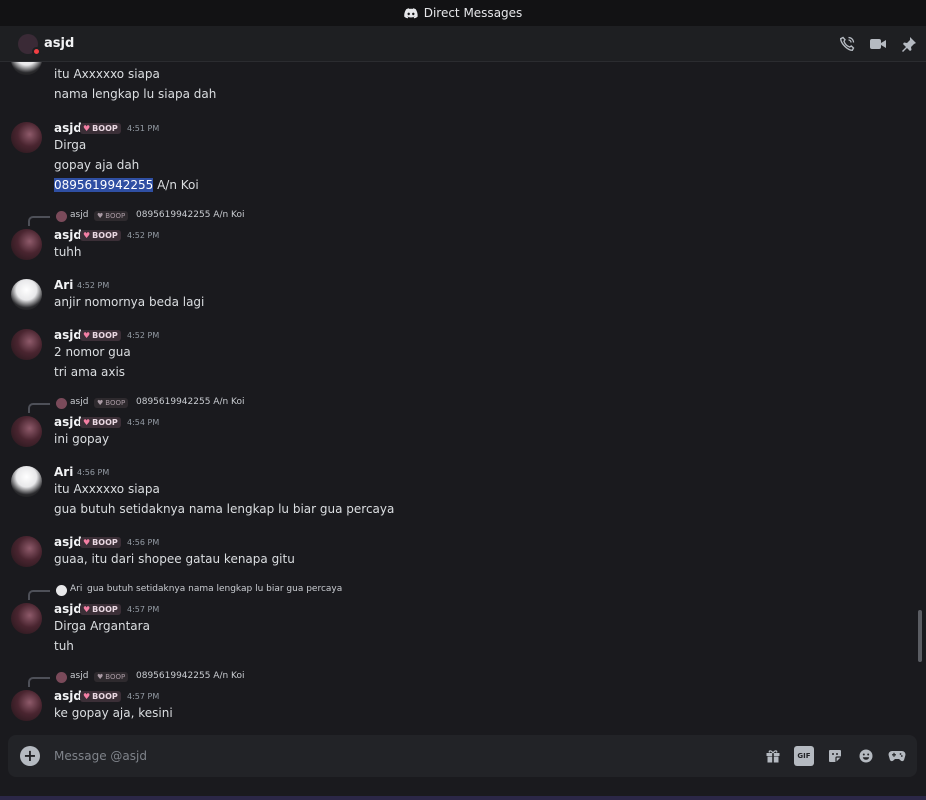 Image resolution: width=926 pixels, height=800 pixels. I want to click on message-composer: + GIF, so click(462, 756).